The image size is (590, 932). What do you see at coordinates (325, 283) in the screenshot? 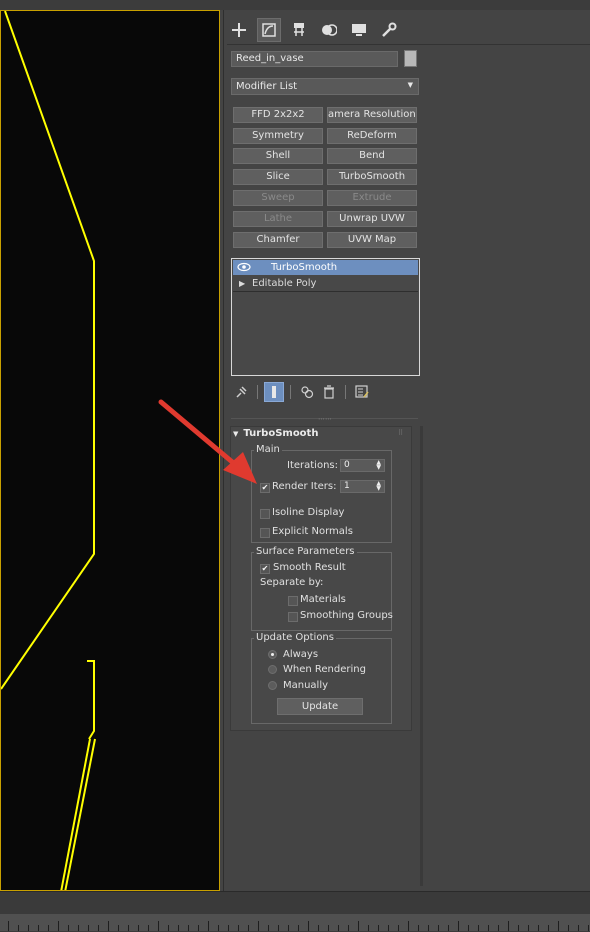
I see `stack-item-editable-poly: ▶ Editable Poly` at bounding box center [325, 283].